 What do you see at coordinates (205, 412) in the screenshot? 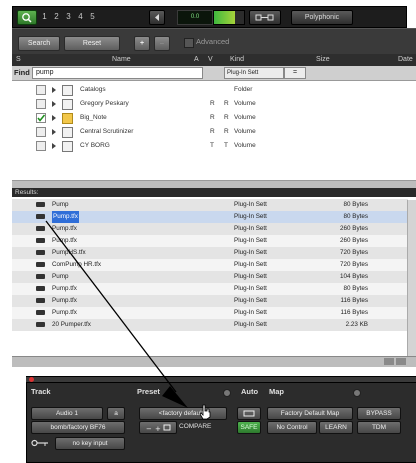
I see `hand-cursor-icon` at bounding box center [205, 412].